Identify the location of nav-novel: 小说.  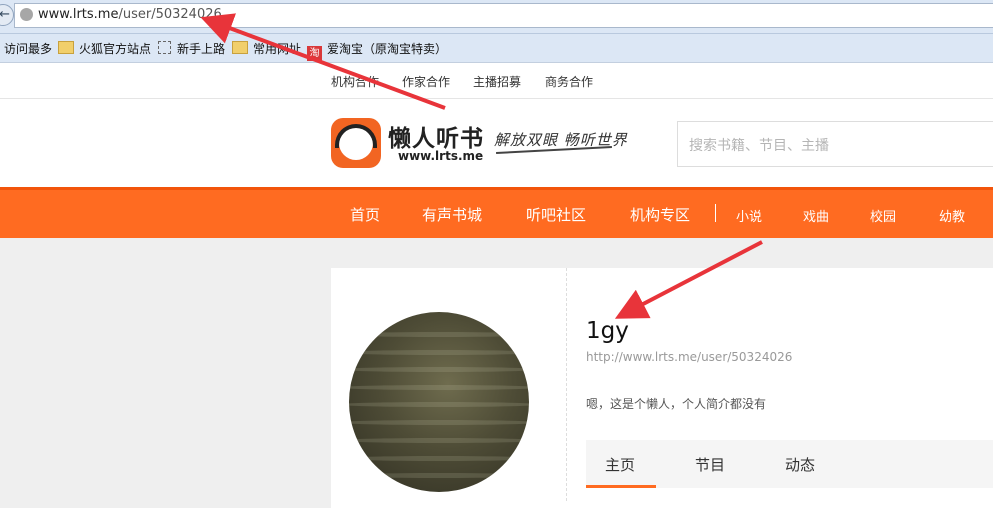
(749, 215).